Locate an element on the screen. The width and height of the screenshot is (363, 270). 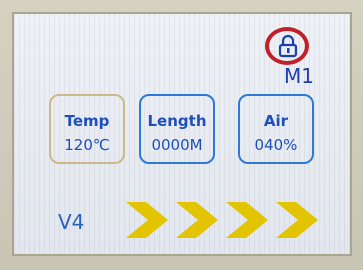
air-label: Air is located at coordinates (276, 121).